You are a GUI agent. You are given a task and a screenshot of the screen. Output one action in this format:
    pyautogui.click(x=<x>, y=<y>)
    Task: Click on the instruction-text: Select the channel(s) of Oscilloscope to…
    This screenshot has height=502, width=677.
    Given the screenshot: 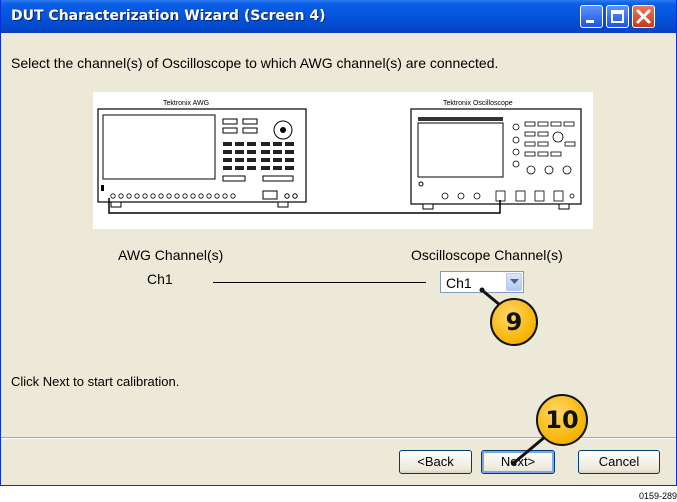 What is the action you would take?
    pyautogui.click(x=255, y=63)
    